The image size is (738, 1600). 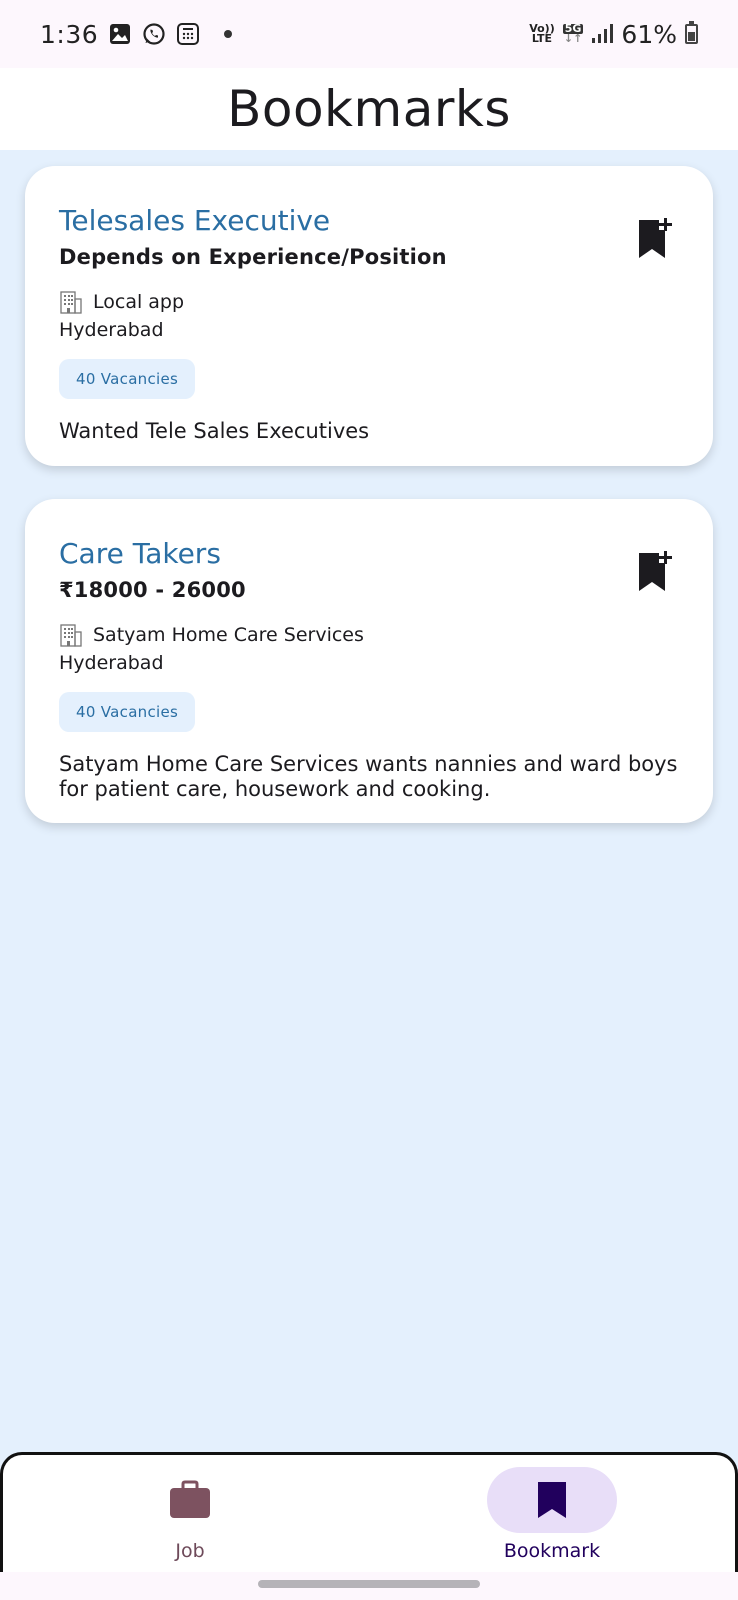 What do you see at coordinates (195, 220) in the screenshot?
I see `job-title: Telesales Executive` at bounding box center [195, 220].